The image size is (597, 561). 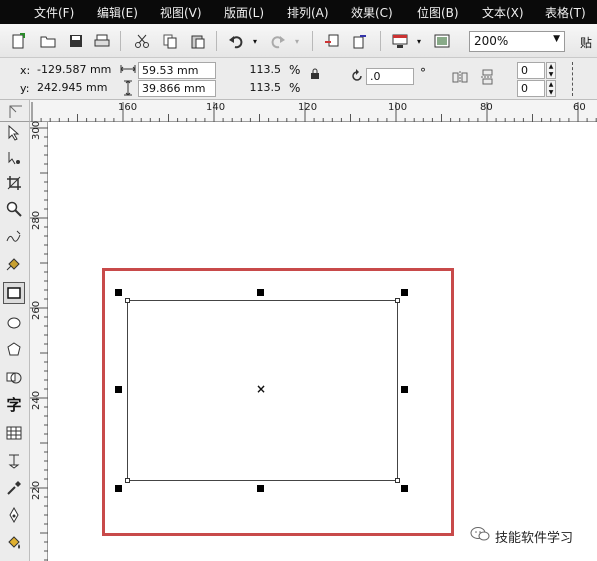 I want to click on menu-file: 文件(F), so click(x=54, y=12).